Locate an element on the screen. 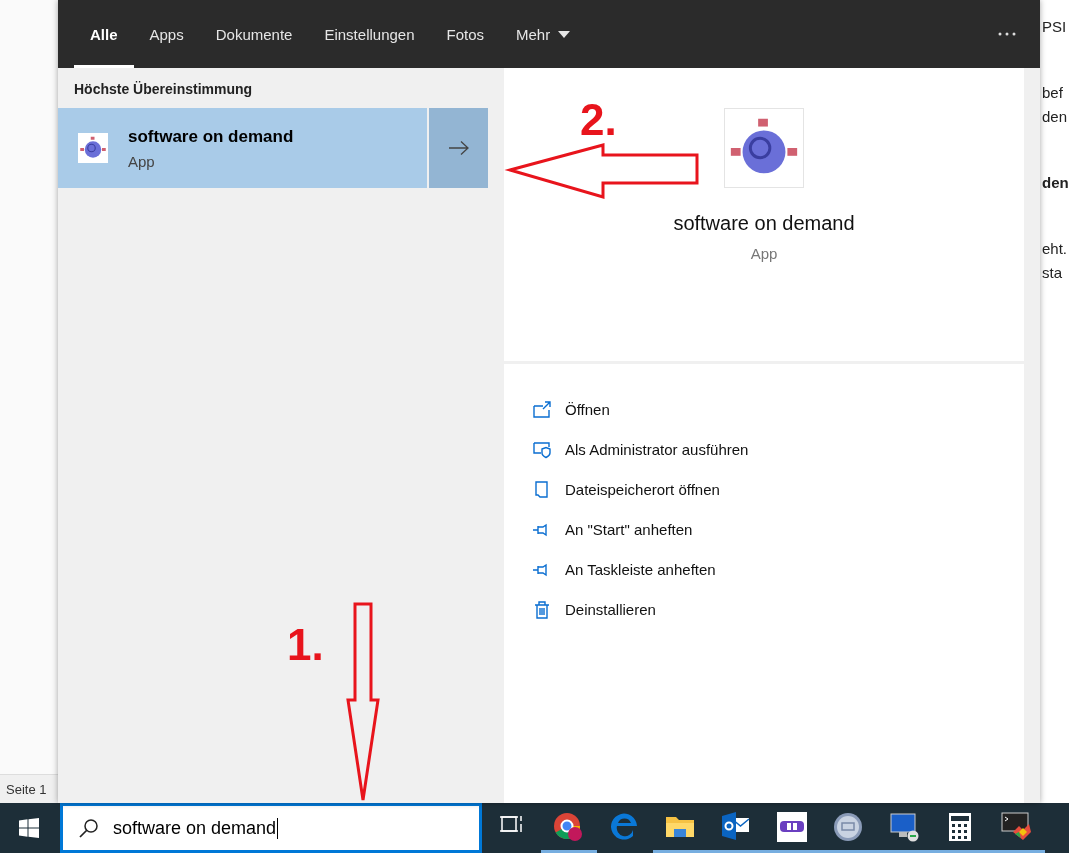 The width and height of the screenshot is (1069, 853). search-field: software on demand is located at coordinates (271, 828).